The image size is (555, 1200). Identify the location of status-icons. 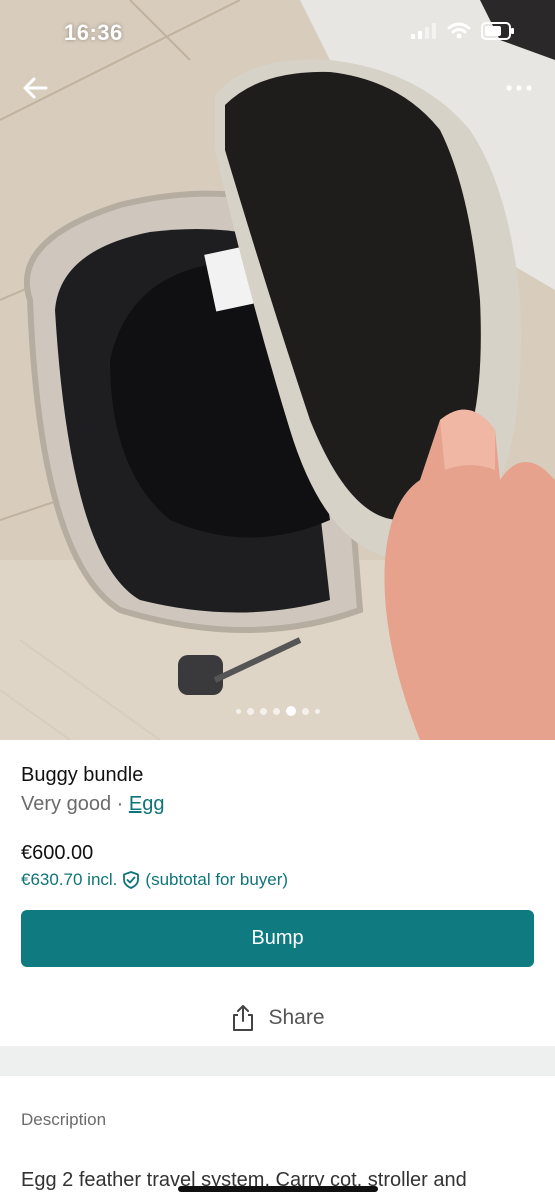
(463, 31).